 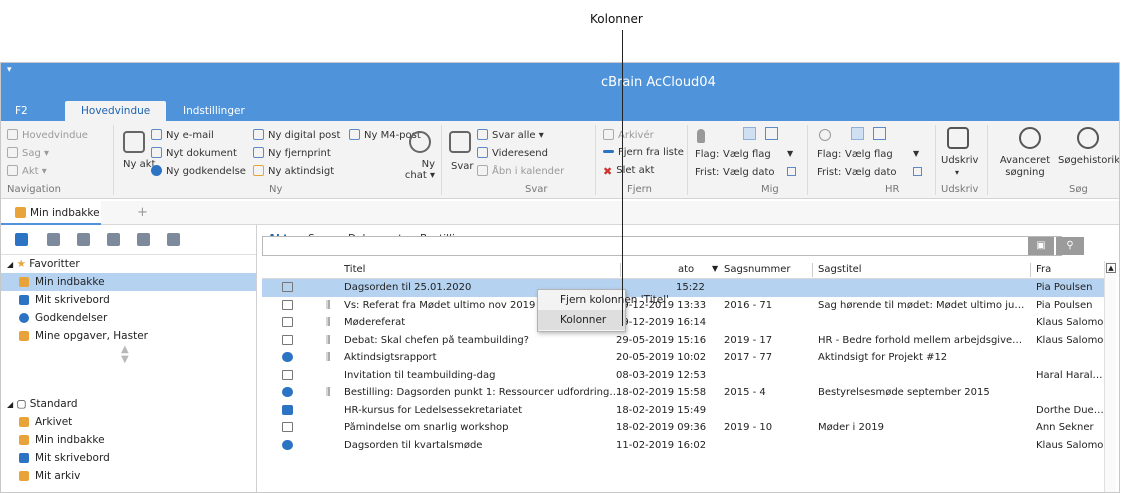 I want to click on ny-akt-button: Ny akt, so click(x=139, y=164).